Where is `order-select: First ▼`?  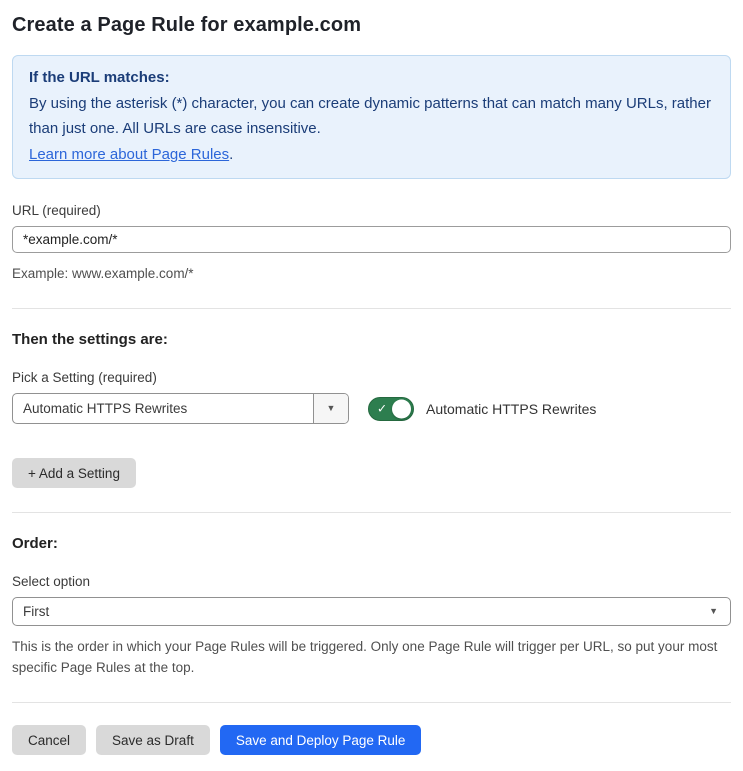
order-select: First ▼ is located at coordinates (371, 611).